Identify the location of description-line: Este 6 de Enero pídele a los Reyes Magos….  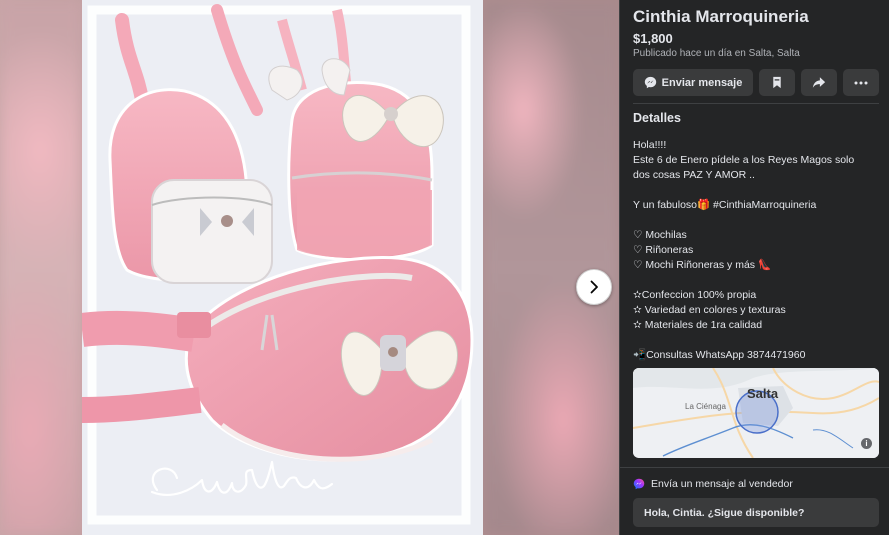
(744, 160).